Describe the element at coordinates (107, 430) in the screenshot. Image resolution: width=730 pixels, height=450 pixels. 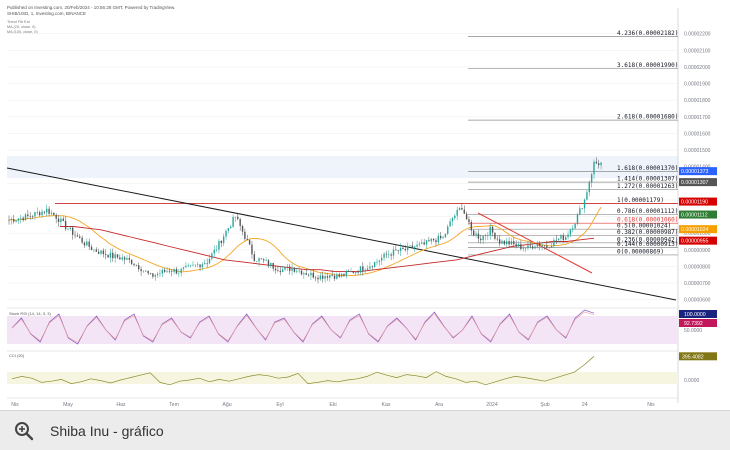
I see `caption-title: Shiba Inu - gráfico` at that location.